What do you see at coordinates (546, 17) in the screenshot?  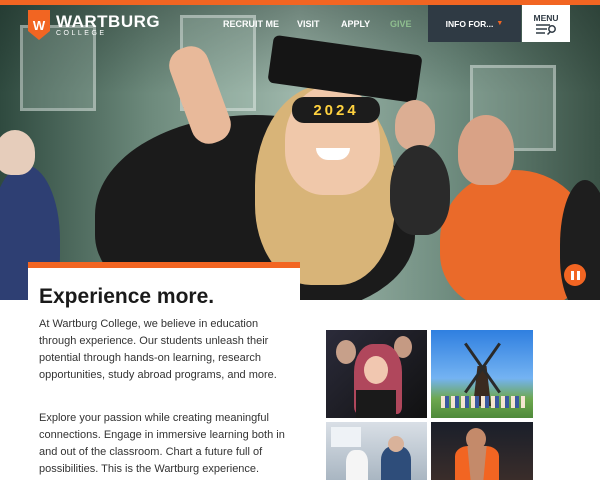 I see `menu-label: MENU` at bounding box center [546, 17].